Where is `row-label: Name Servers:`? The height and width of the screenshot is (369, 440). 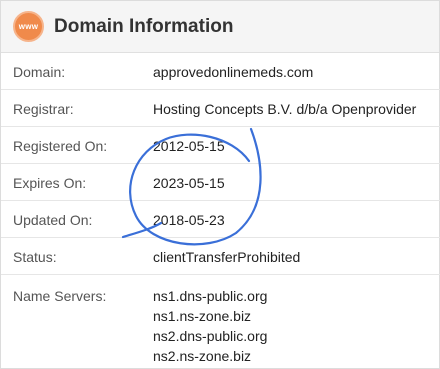 row-label: Name Servers: is located at coordinates (60, 296).